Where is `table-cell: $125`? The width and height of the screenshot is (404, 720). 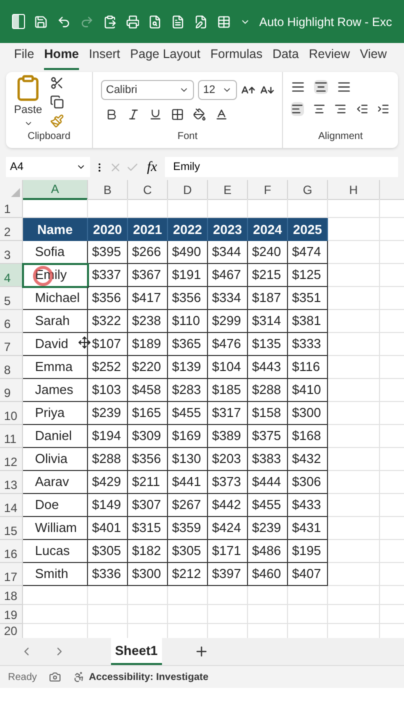
table-cell: $125 is located at coordinates (308, 275).